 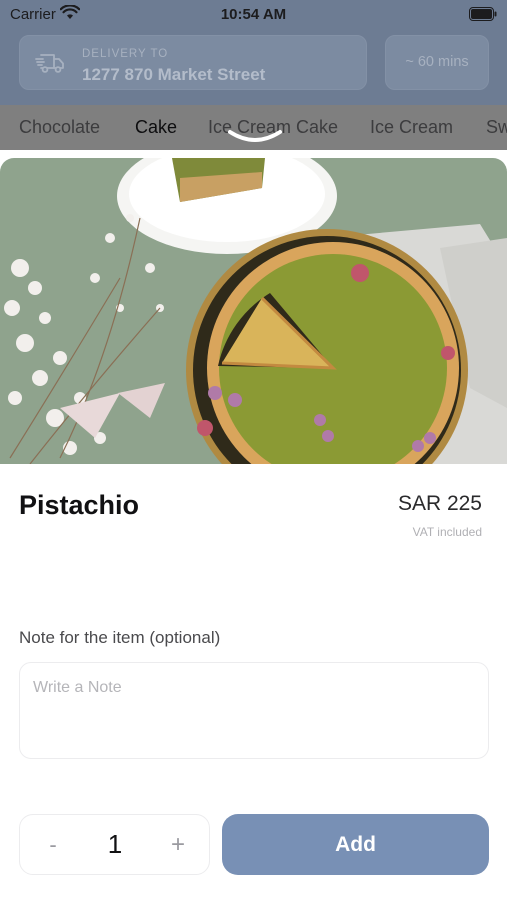 I want to click on quantity-value: 1, so click(x=115, y=844).